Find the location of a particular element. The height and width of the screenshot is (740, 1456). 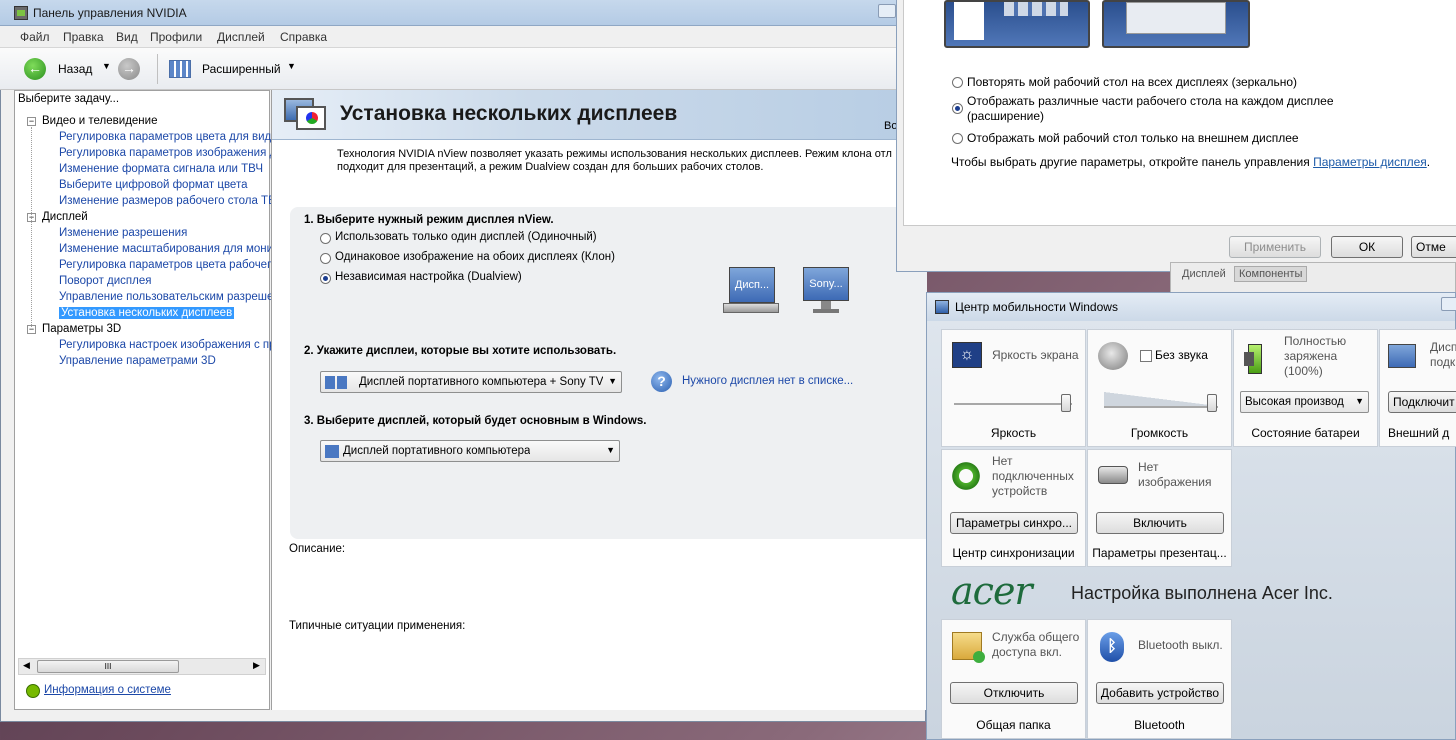

apply-button: Применить is located at coordinates (1275, 247).